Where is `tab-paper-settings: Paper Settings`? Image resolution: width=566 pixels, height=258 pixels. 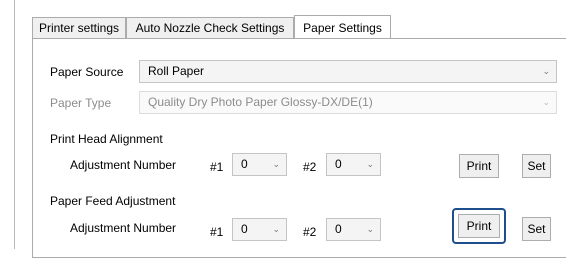
tab-paper-settings: Paper Settings is located at coordinates (342, 26).